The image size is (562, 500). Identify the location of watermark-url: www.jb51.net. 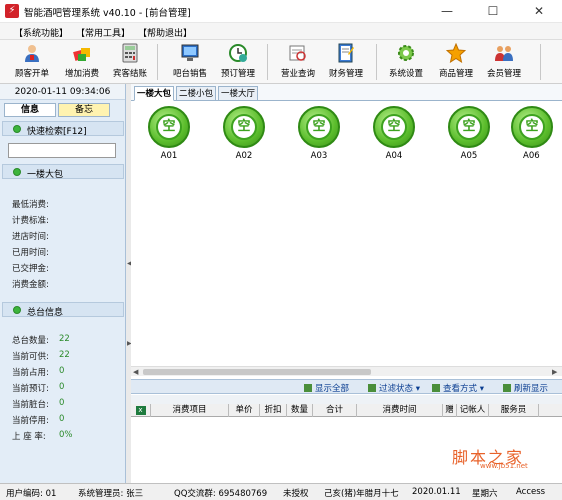
(504, 466).